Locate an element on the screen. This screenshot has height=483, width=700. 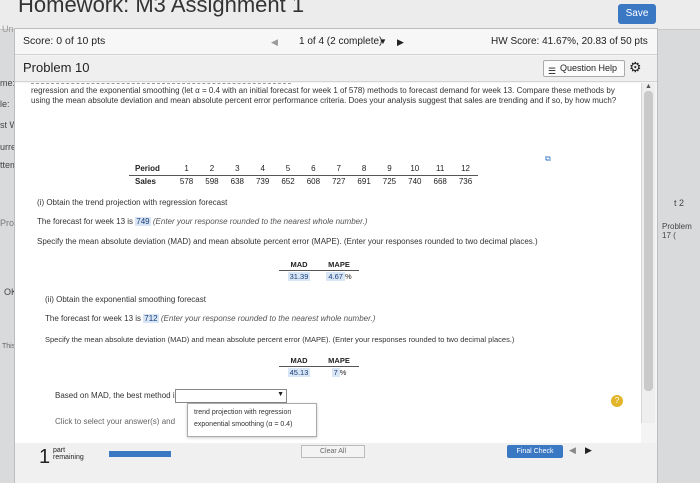
sales-cell: 608 is located at coordinates (313, 181).